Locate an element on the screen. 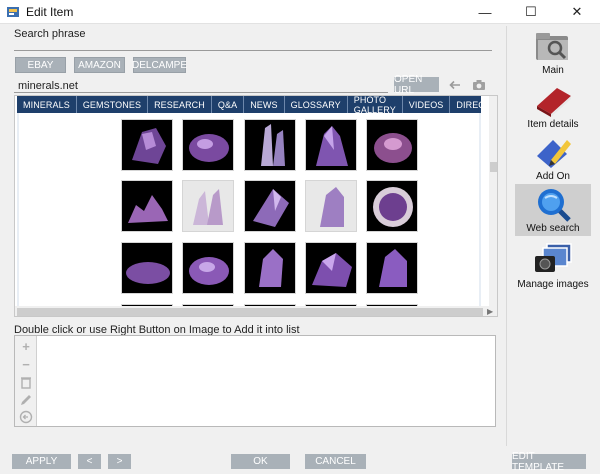 Image resolution: width=600 pixels, height=474 pixels. nav-gemstones: GEMSTONES is located at coordinates (113, 104).